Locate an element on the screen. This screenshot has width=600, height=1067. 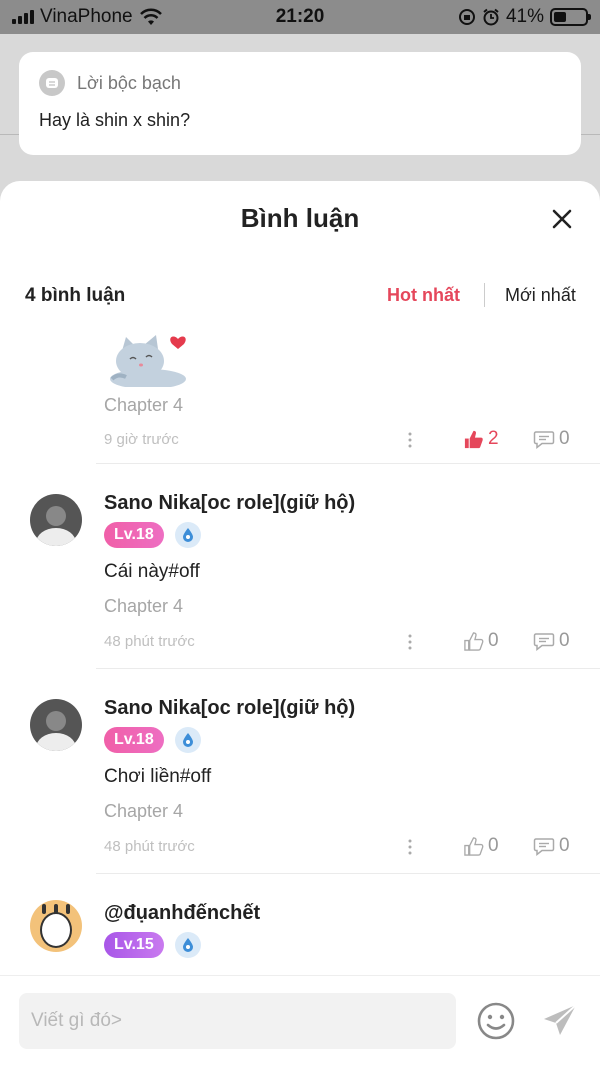
close-icon is located at coordinates (562, 219).